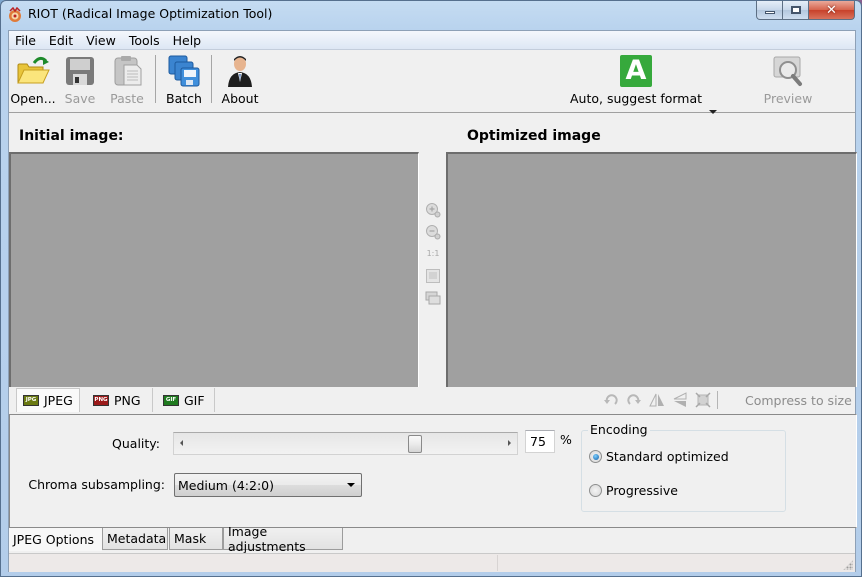 The height and width of the screenshot is (577, 862). I want to click on window-controls: ✕, so click(805, 11).